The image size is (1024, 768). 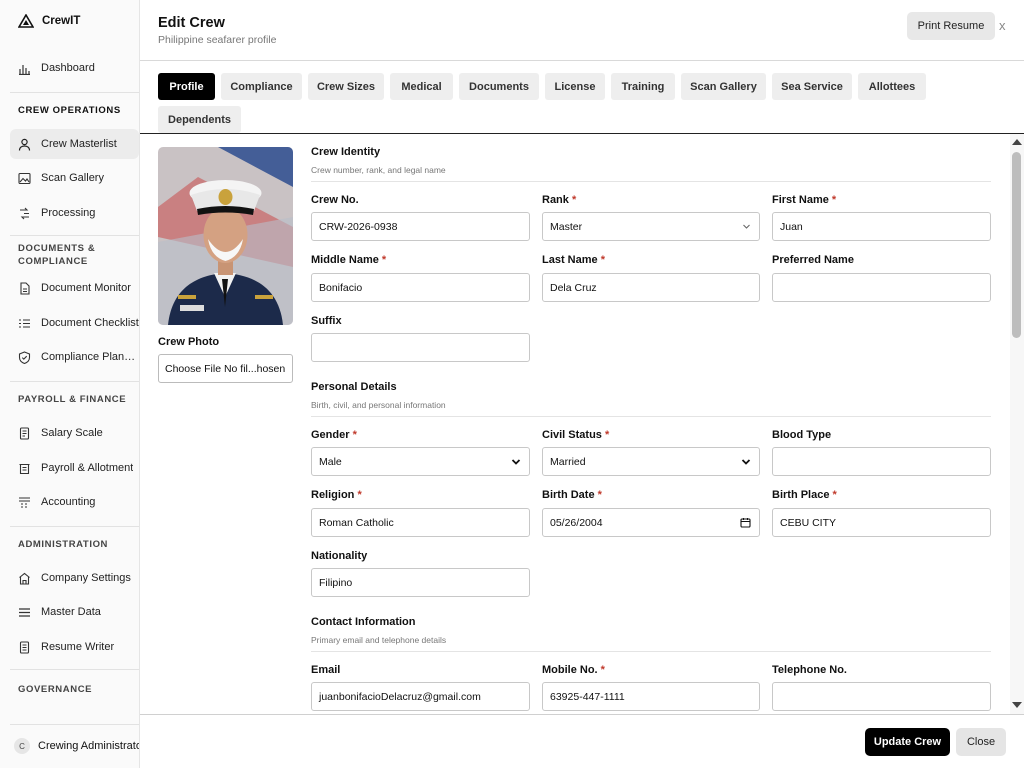 What do you see at coordinates (24, 178) in the screenshot?
I see `image-icon` at bounding box center [24, 178].